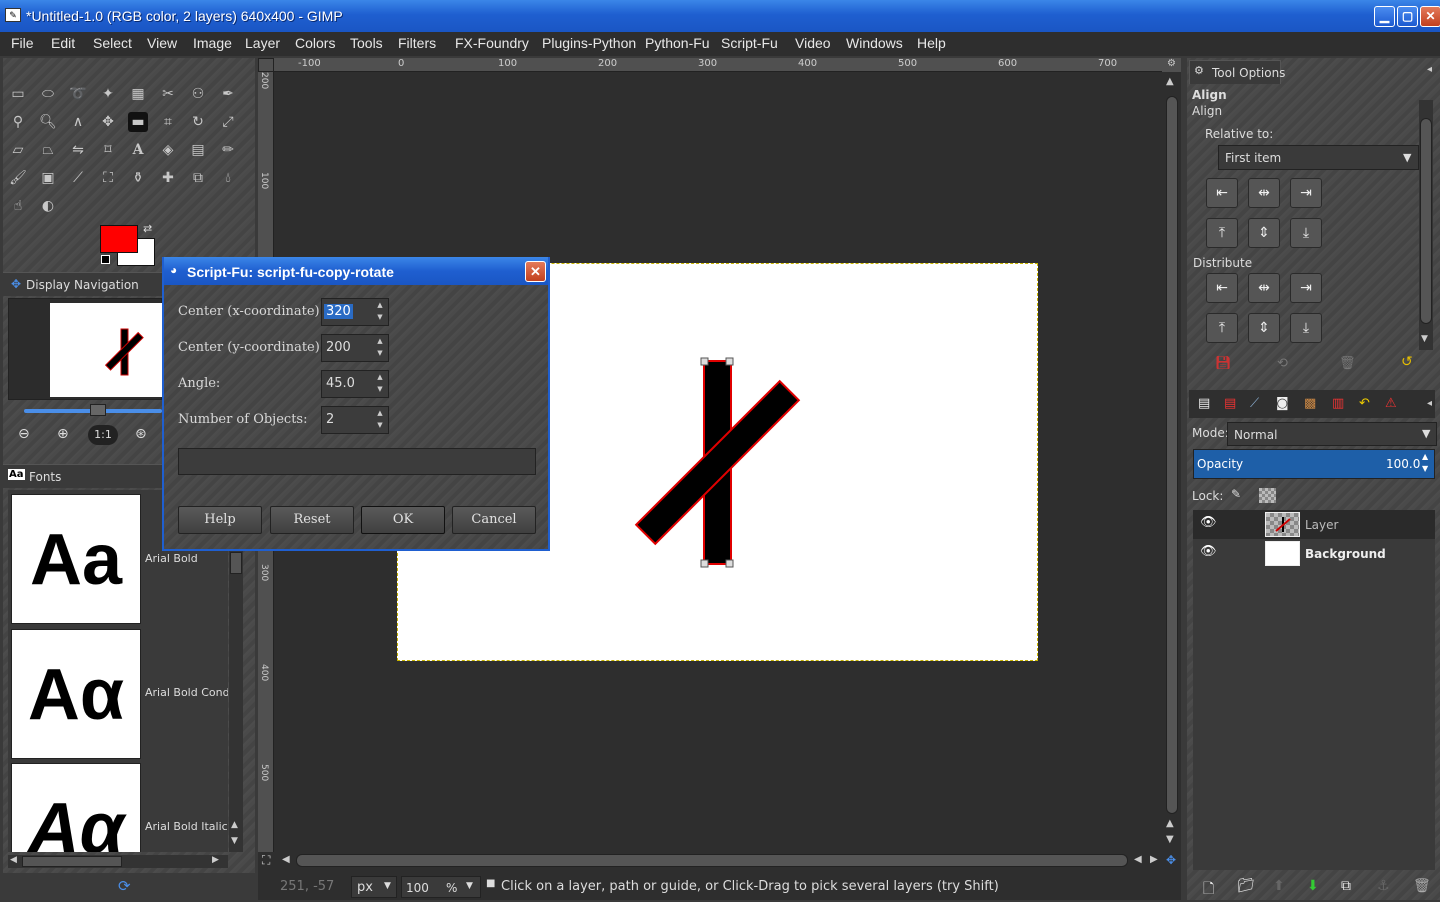  What do you see at coordinates (118, 861) in the screenshot?
I see `fonts-hscrollbar: ◀ ▶` at bounding box center [118, 861].